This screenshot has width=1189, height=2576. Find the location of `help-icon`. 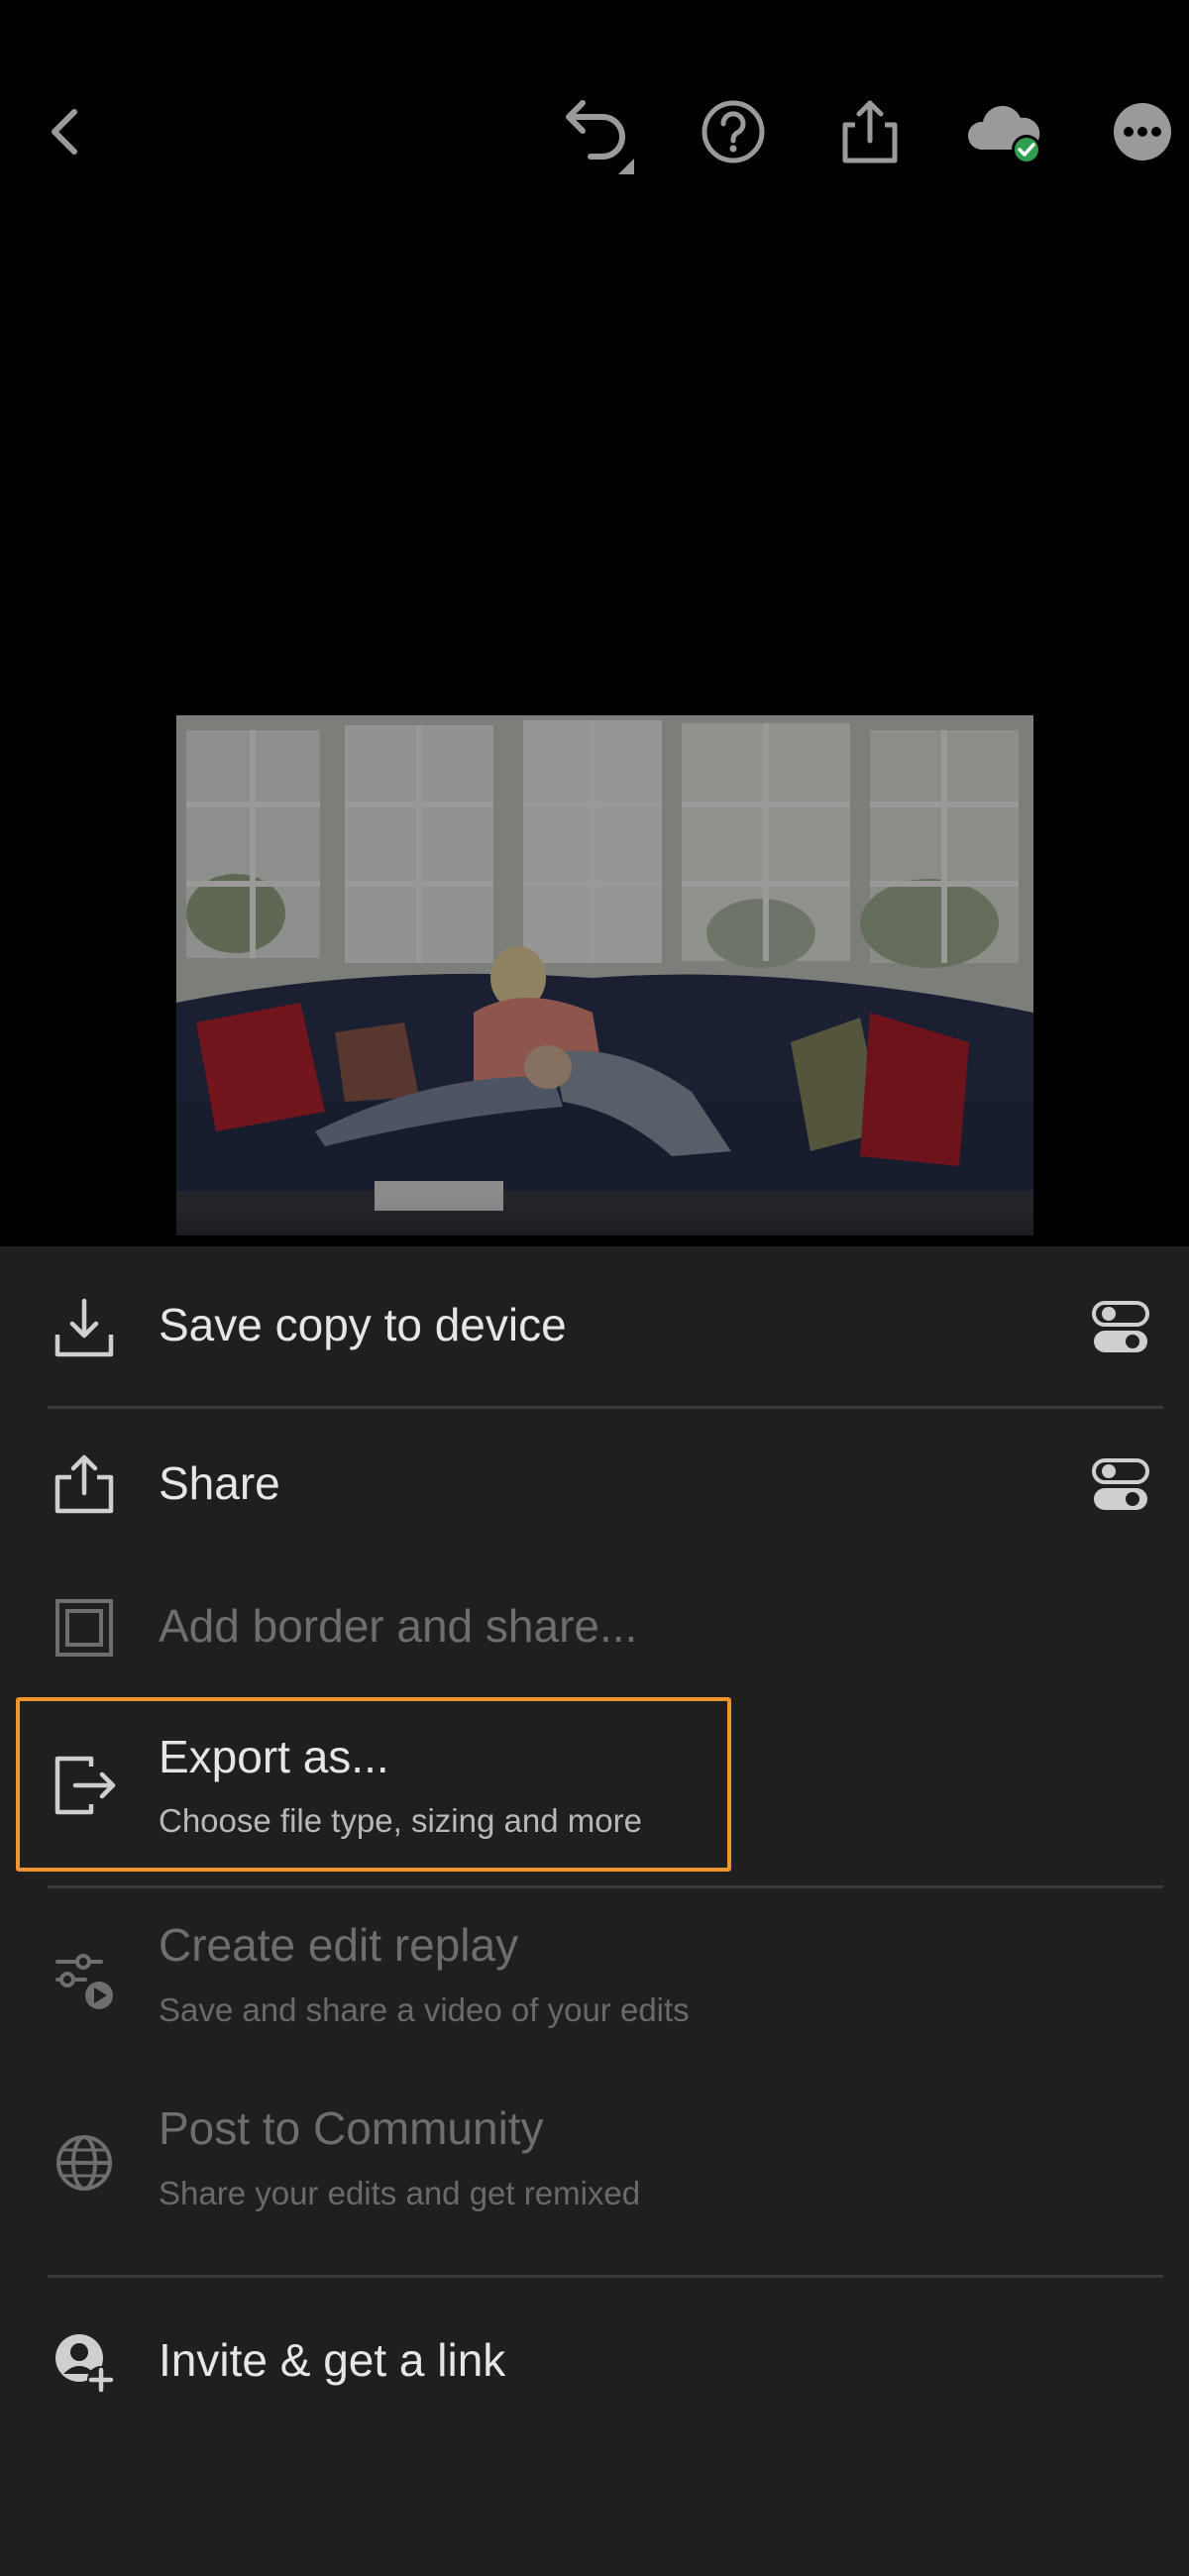

help-icon is located at coordinates (734, 131).